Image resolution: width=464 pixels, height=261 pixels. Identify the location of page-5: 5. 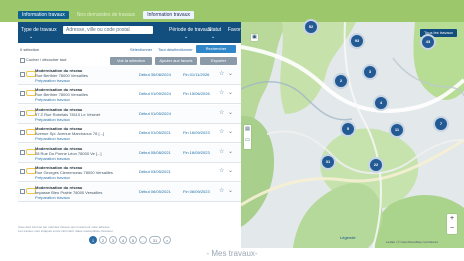
(133, 240).